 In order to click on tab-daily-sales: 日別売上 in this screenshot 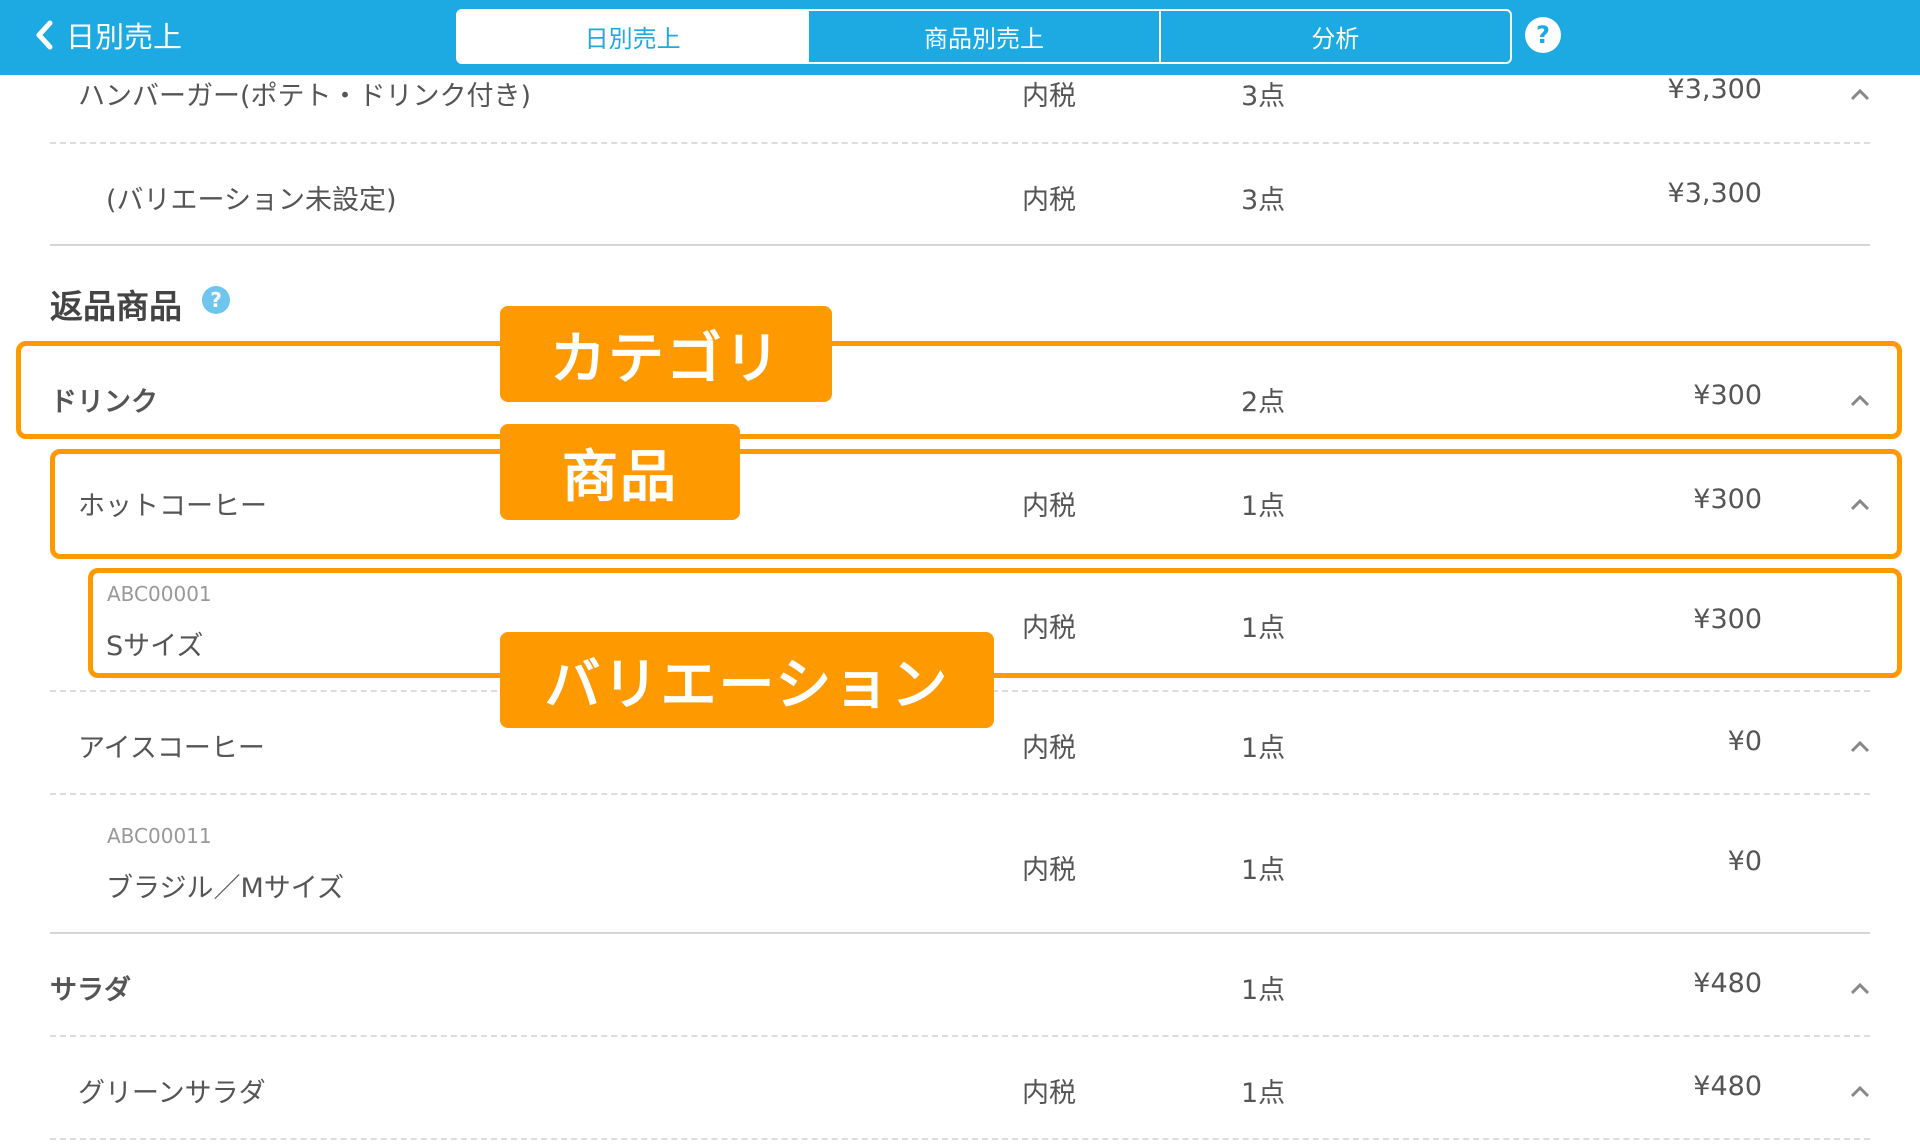, I will do `click(633, 36)`.